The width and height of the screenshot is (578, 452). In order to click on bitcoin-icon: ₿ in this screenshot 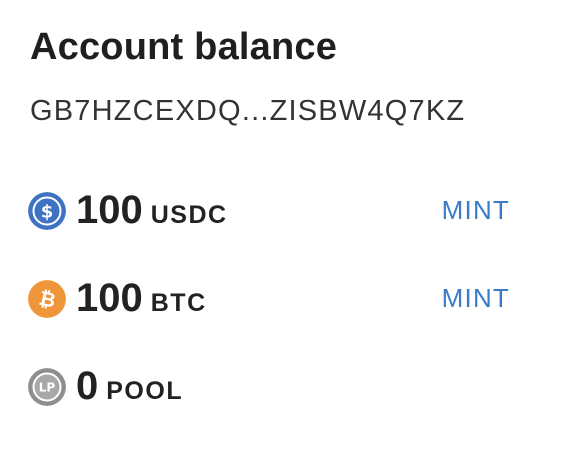, I will do `click(47, 299)`.